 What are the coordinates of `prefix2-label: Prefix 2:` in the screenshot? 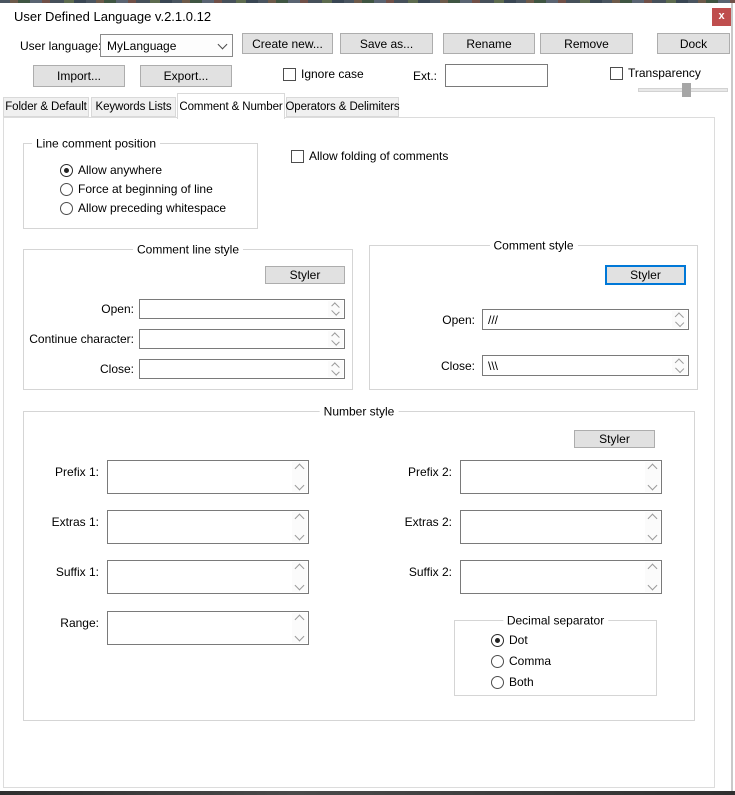 It's located at (429, 472).